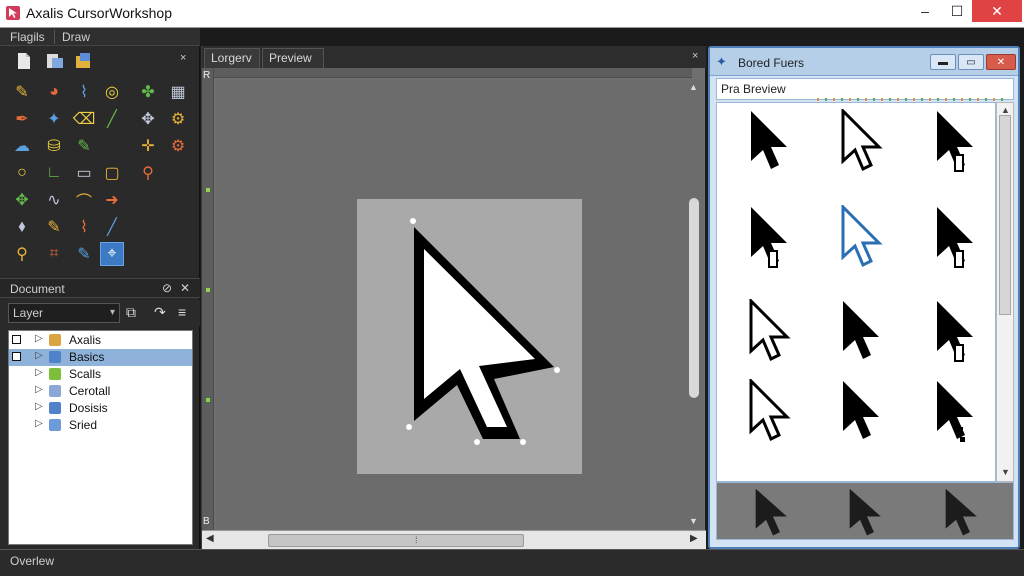  I want to click on rounded-rect-icon: ▢, so click(112, 173).